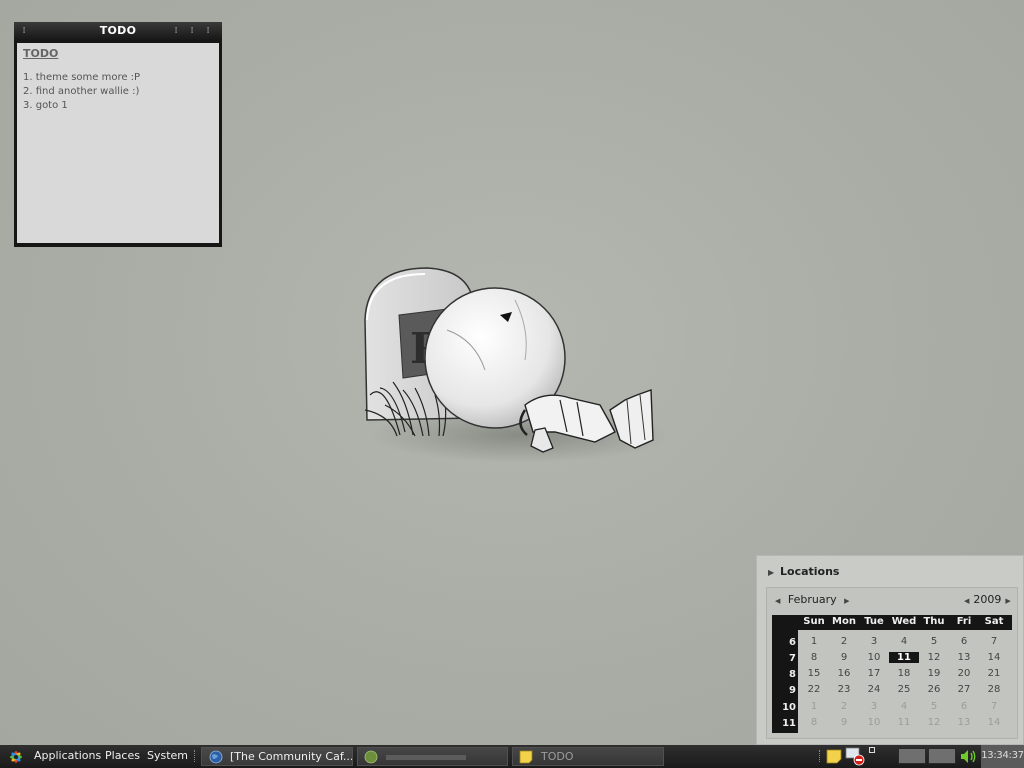 The image size is (1024, 768). Describe the element at coordinates (814, 689) in the screenshot. I see `calendar-day: 22` at that location.